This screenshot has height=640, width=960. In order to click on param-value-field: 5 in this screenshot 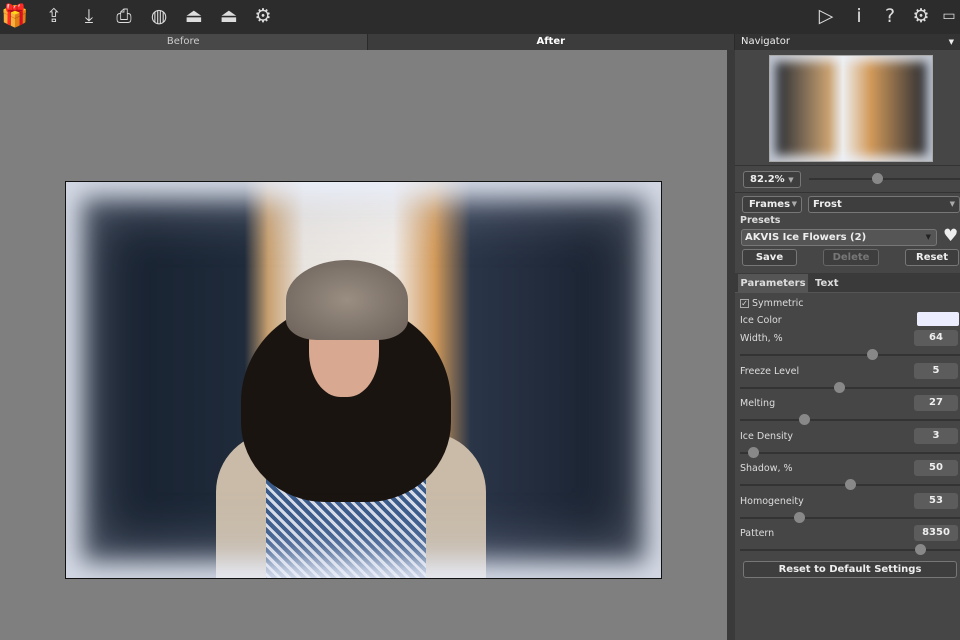, I will do `click(936, 370)`.